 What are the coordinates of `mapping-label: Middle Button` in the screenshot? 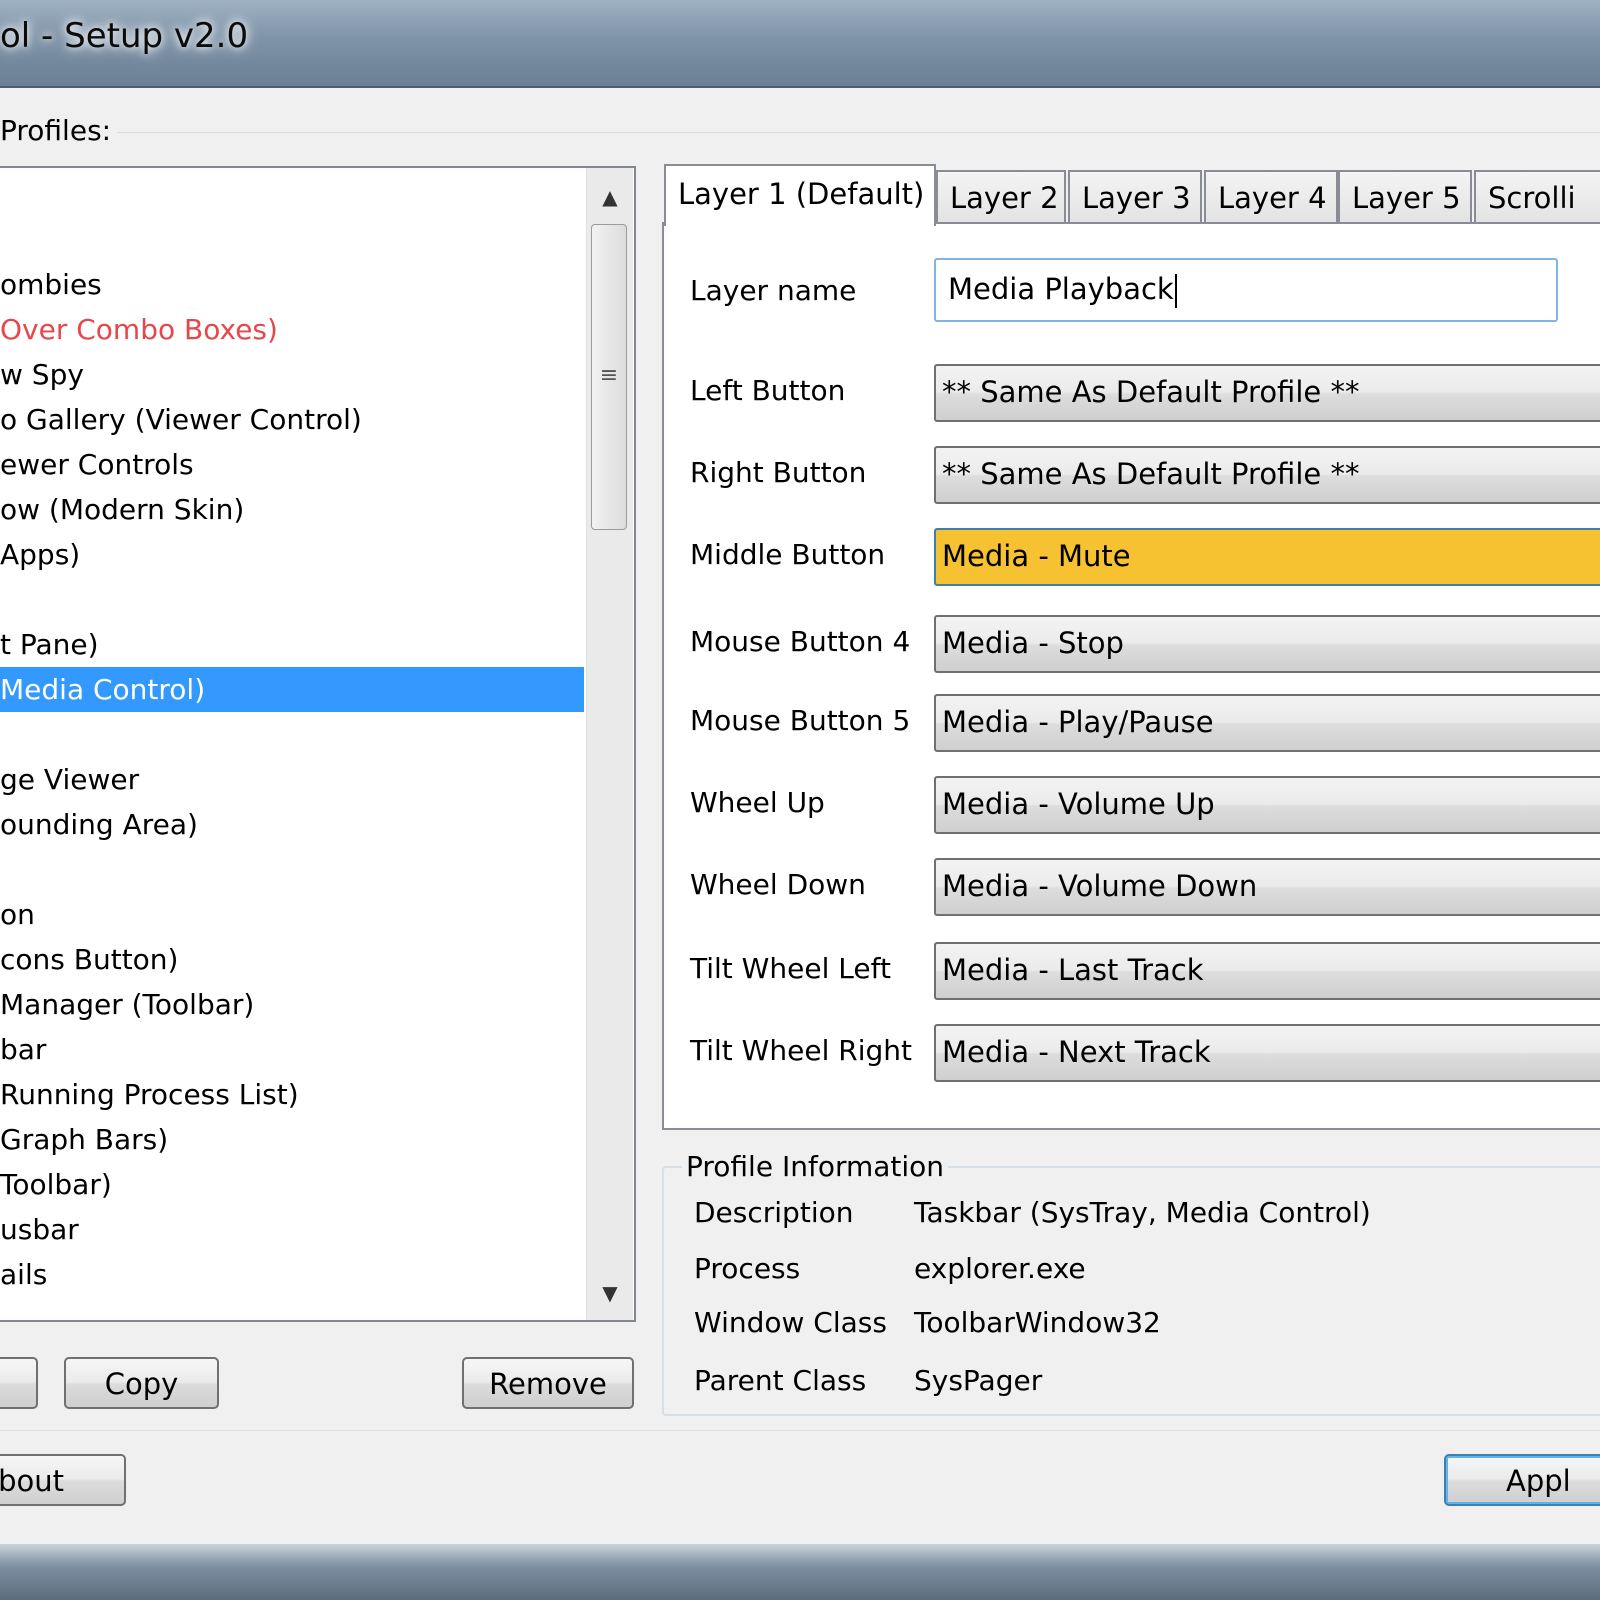 It's located at (788, 554).